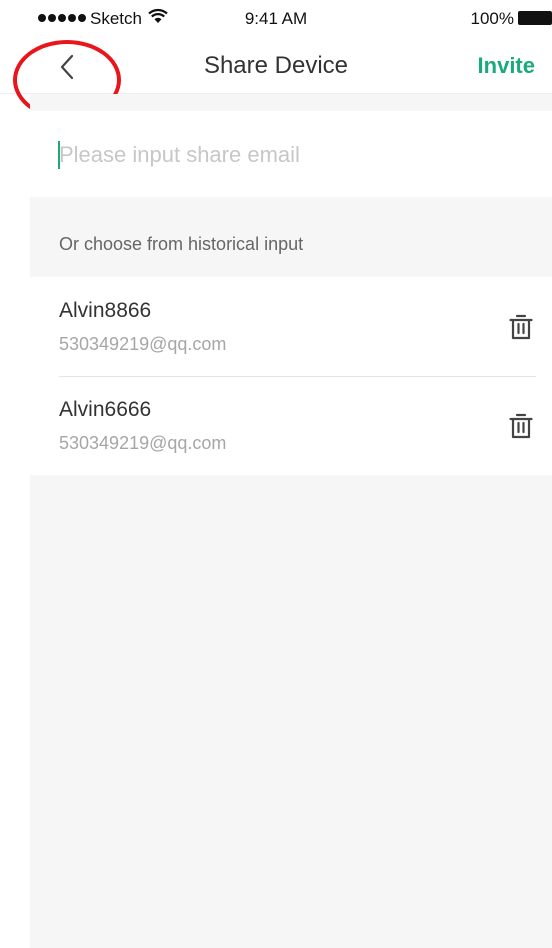  I want to click on history-item: Alvin8866 530349219@qq.com, so click(291, 326).